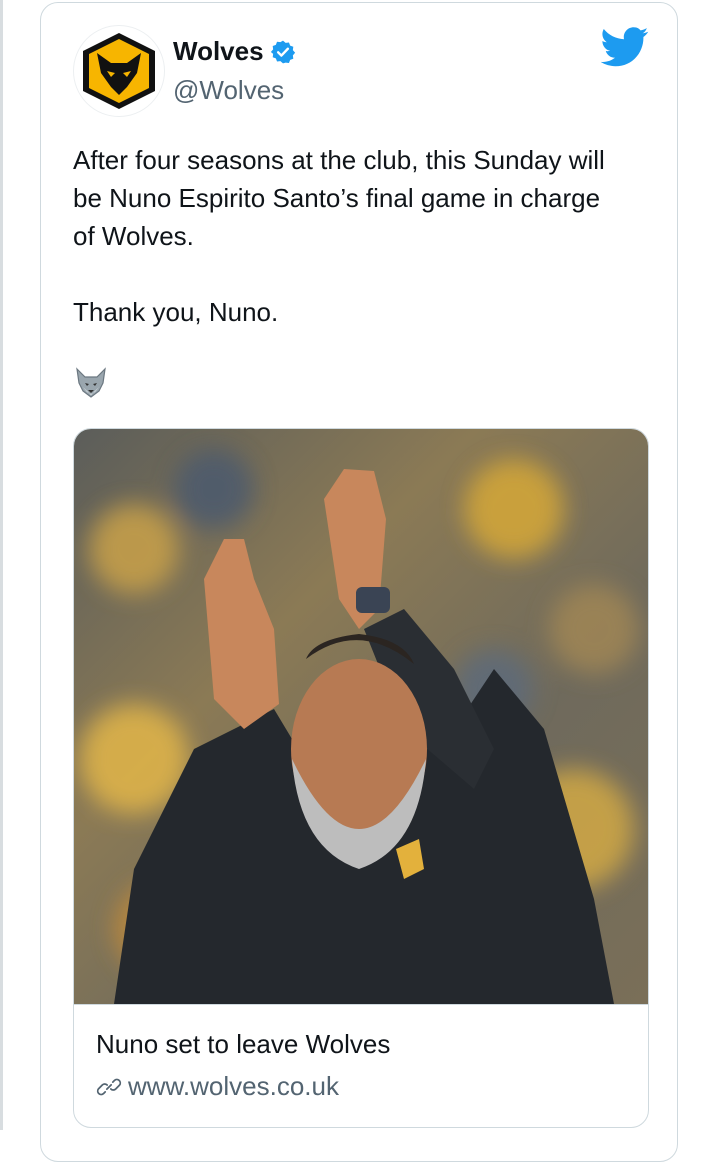 Image resolution: width=720 pixels, height=1162 pixels. Describe the element at coordinates (361, 1004) in the screenshot. I see `card-divider` at that location.